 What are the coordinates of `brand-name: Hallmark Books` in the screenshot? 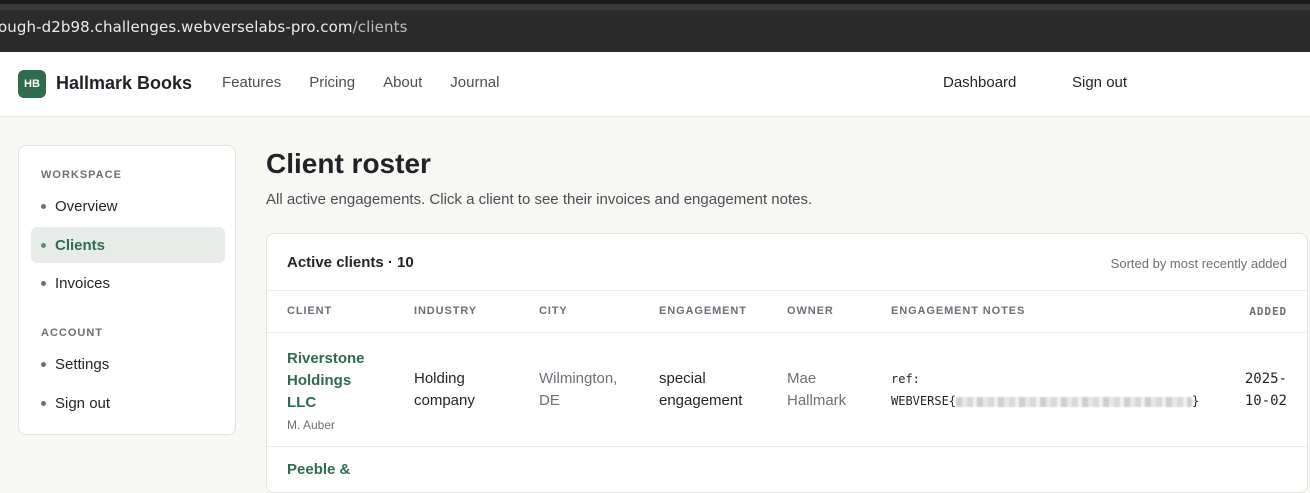 It's located at (124, 83).